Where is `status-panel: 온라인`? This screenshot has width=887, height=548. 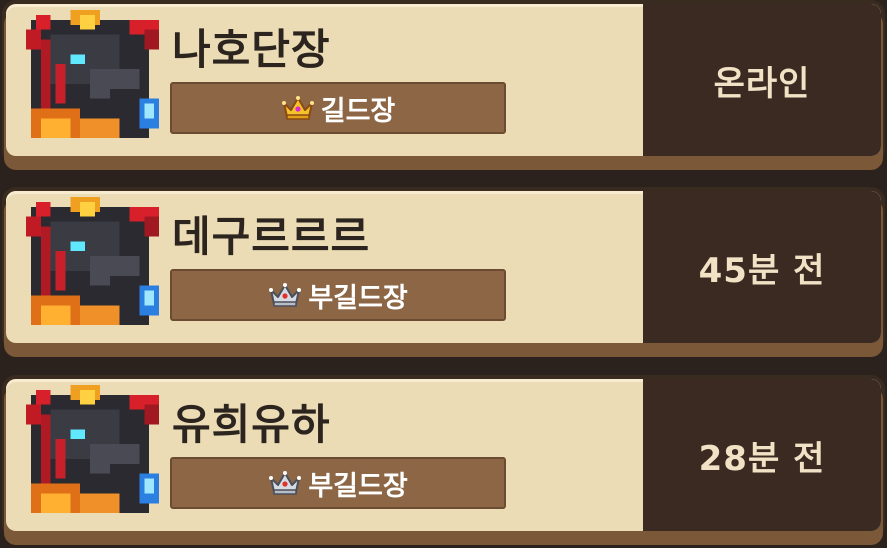 status-panel: 온라인 is located at coordinates (762, 80).